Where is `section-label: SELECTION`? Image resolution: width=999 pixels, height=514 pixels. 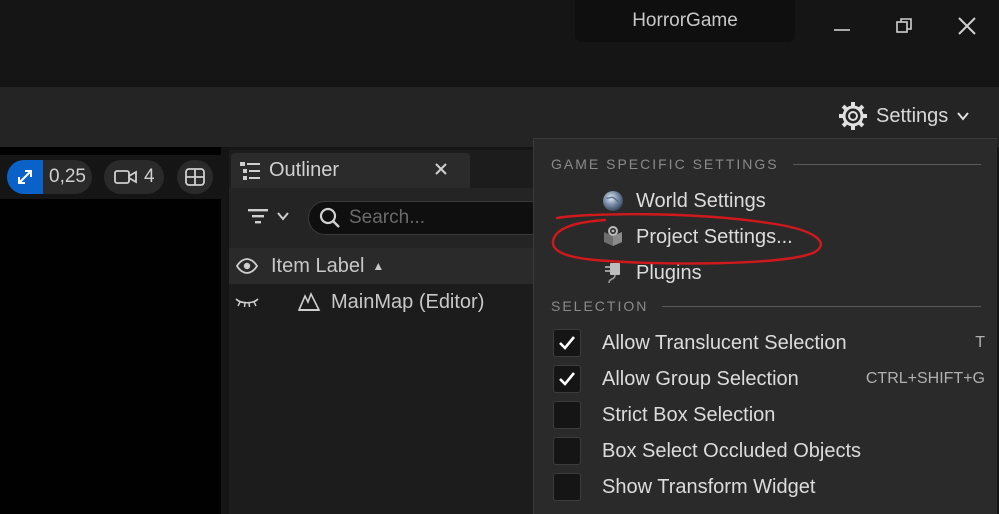 section-label: SELECTION is located at coordinates (600, 306).